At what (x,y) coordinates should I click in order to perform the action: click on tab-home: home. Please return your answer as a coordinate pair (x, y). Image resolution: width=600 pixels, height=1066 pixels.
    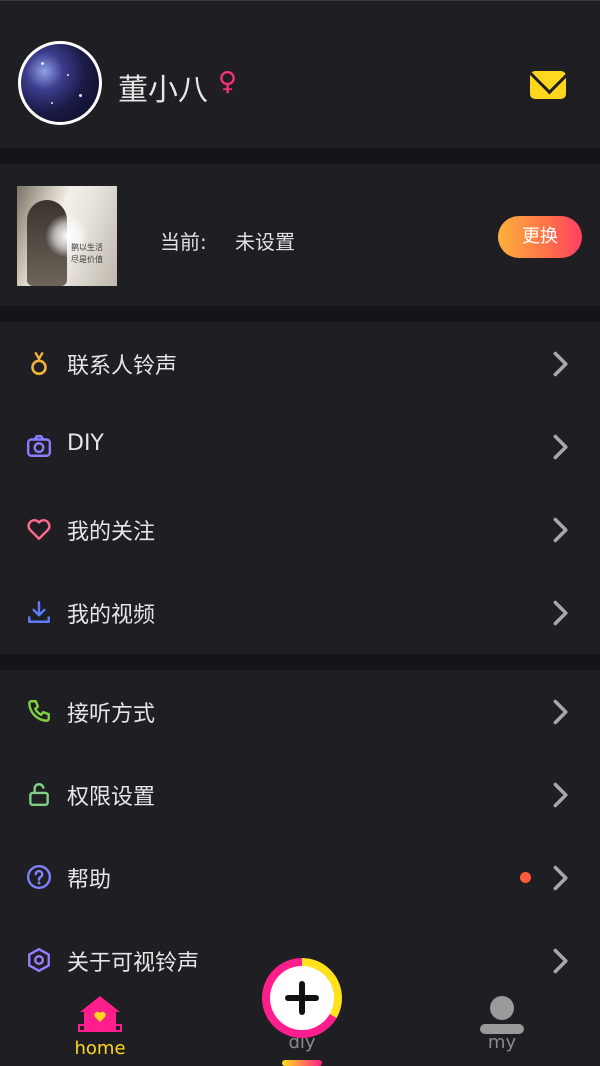
    Looking at the image, I should click on (100, 1024).